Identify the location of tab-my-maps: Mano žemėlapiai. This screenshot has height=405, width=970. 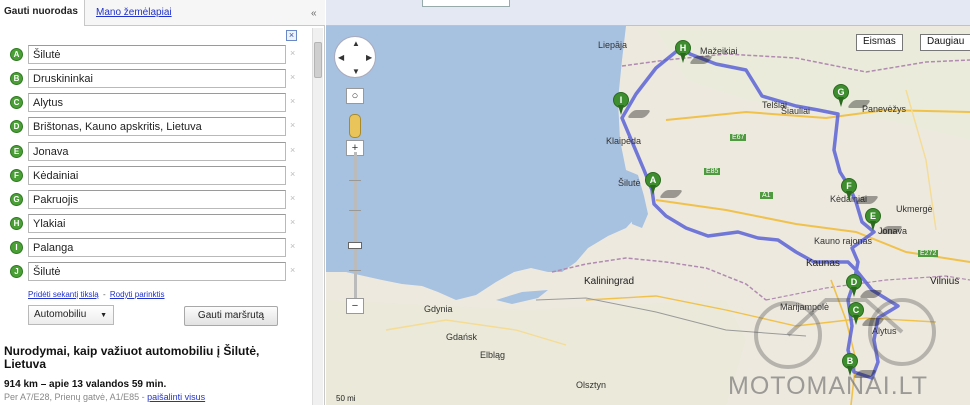
(134, 12).